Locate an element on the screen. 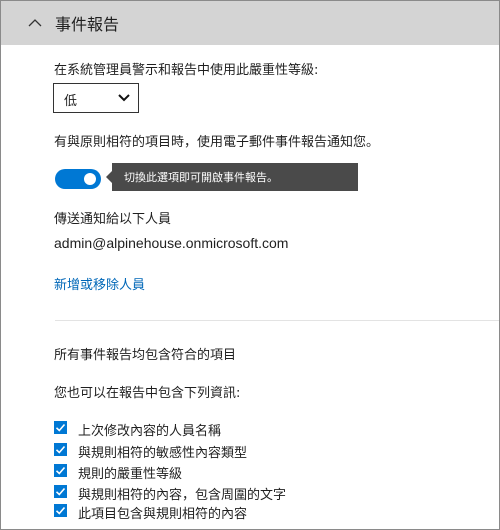  checkbox-sensitive-types is located at coordinates (60, 449).